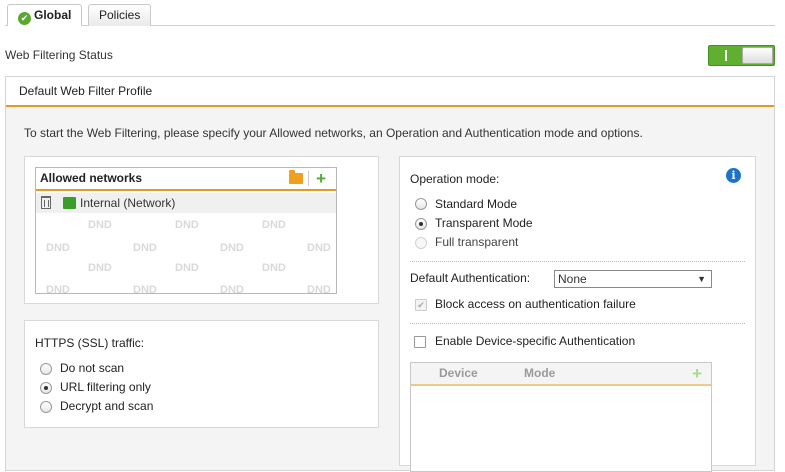 The width and height of the screenshot is (785, 472). I want to click on default-authentication-label: Default Authentication:, so click(470, 278).